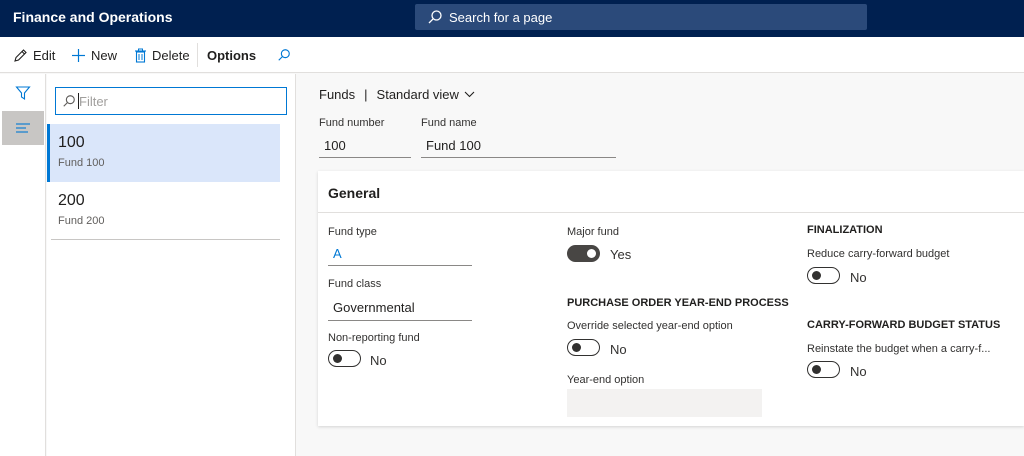 This screenshot has width=1024, height=456. I want to click on finalization-section-heading: FINALIZATION, so click(845, 230).